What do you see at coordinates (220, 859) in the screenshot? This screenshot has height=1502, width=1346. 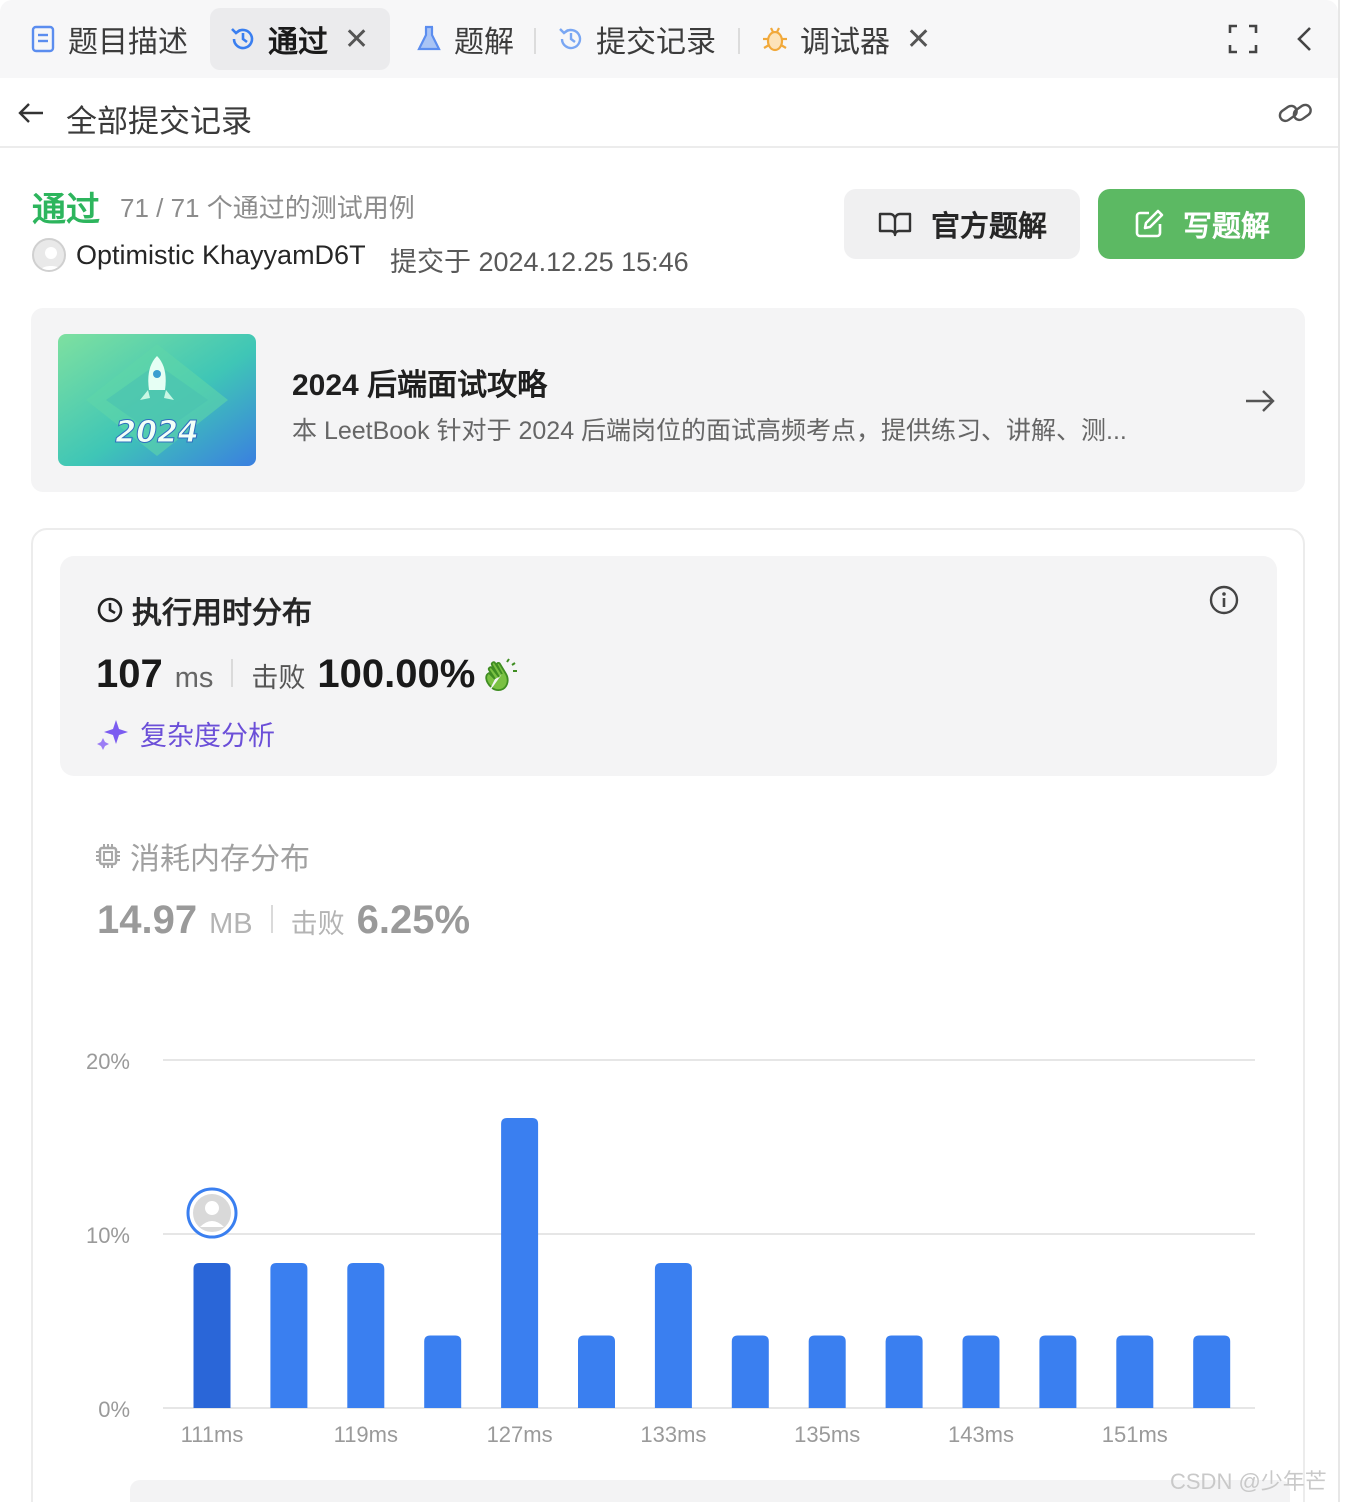 I see `memory-title-label: 消耗内存分布` at bounding box center [220, 859].